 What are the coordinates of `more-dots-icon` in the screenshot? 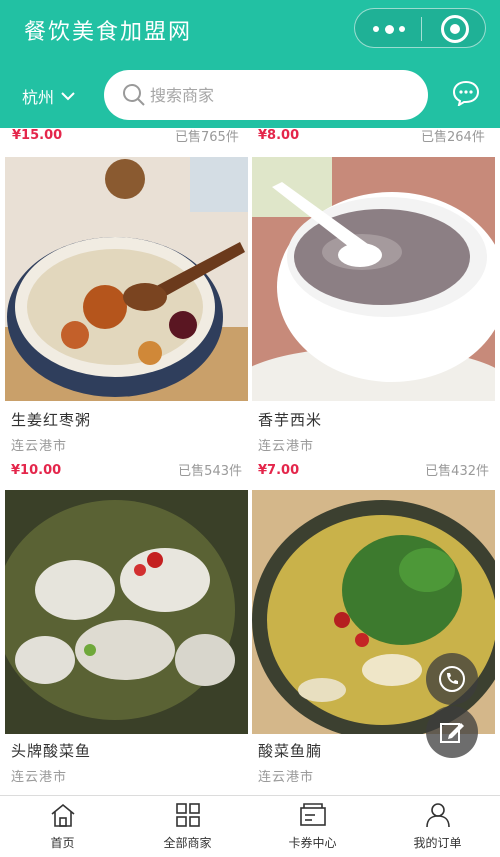 It's located at (389, 29).